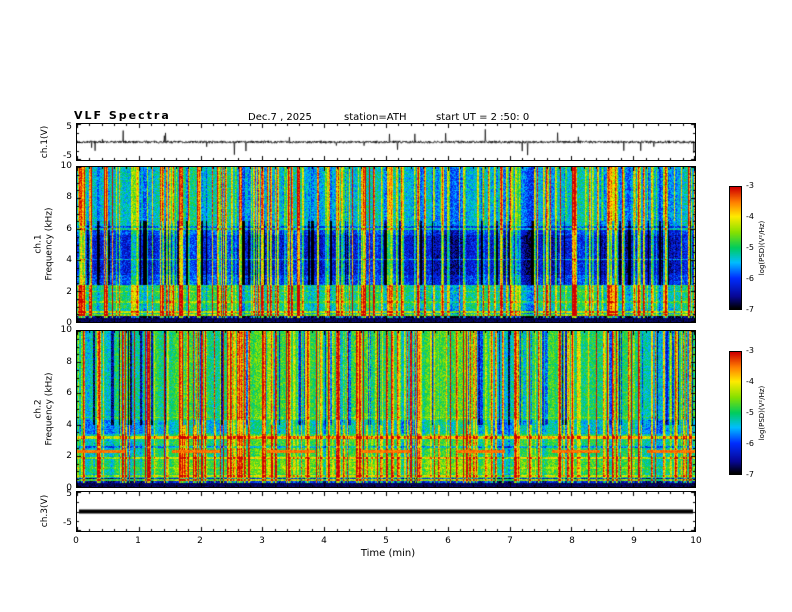 Image resolution: width=792 pixels, height=612 pixels. Describe the element at coordinates (762, 248) in the screenshot. I see `colorbar-ch1-label: log(PSD)(V²/Hz)` at that location.